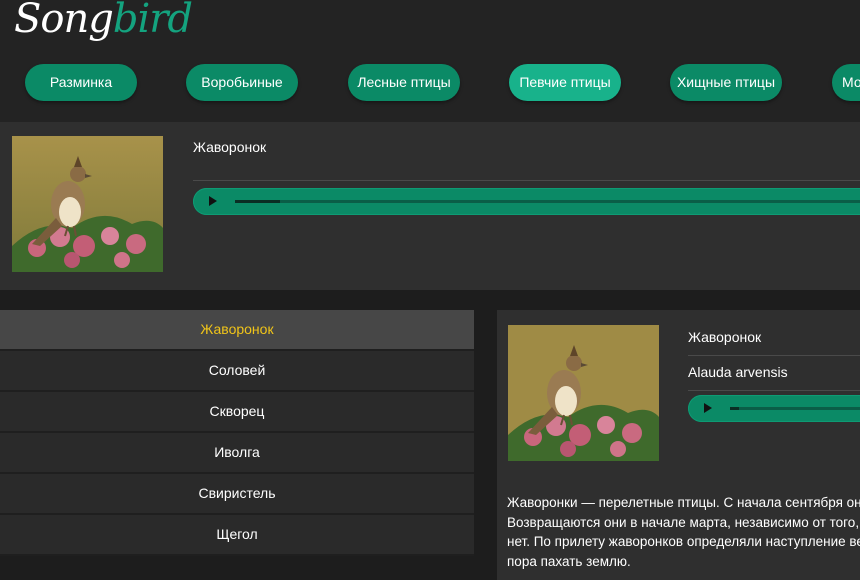 Image resolution: width=860 pixels, height=580 pixels. What do you see at coordinates (237, 494) in the screenshot?
I see `list-item-waxwing: Свиристель` at bounding box center [237, 494].